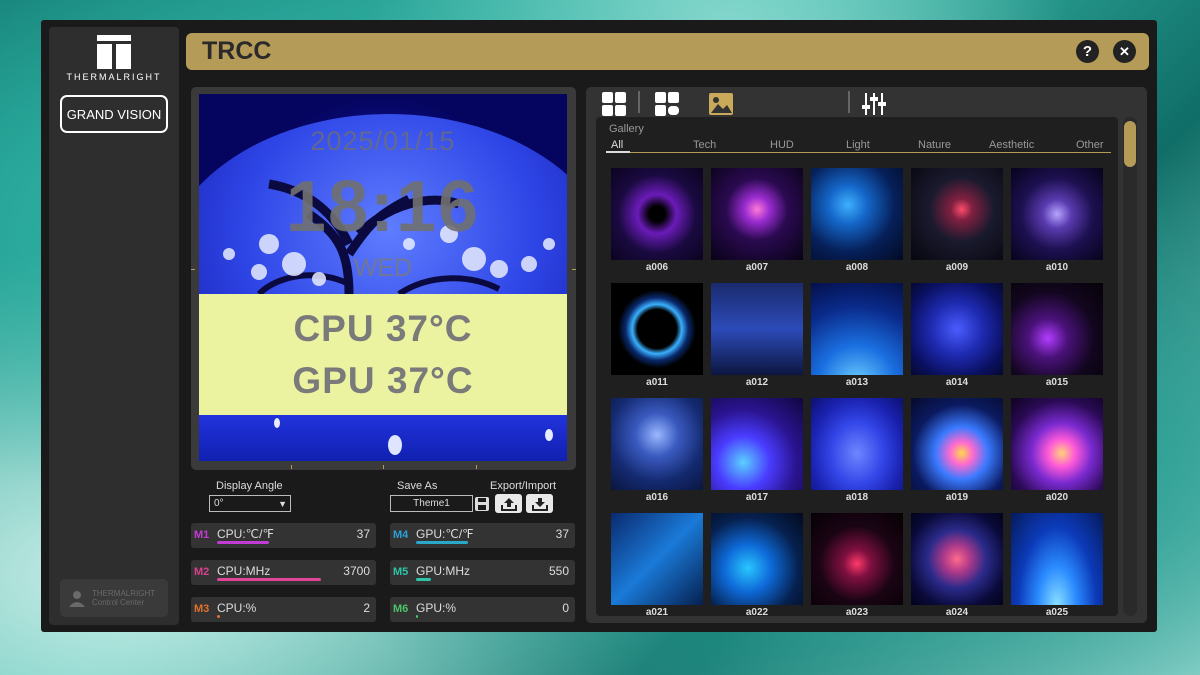  I want to click on gallery-thumbnail-a007, so click(757, 214).